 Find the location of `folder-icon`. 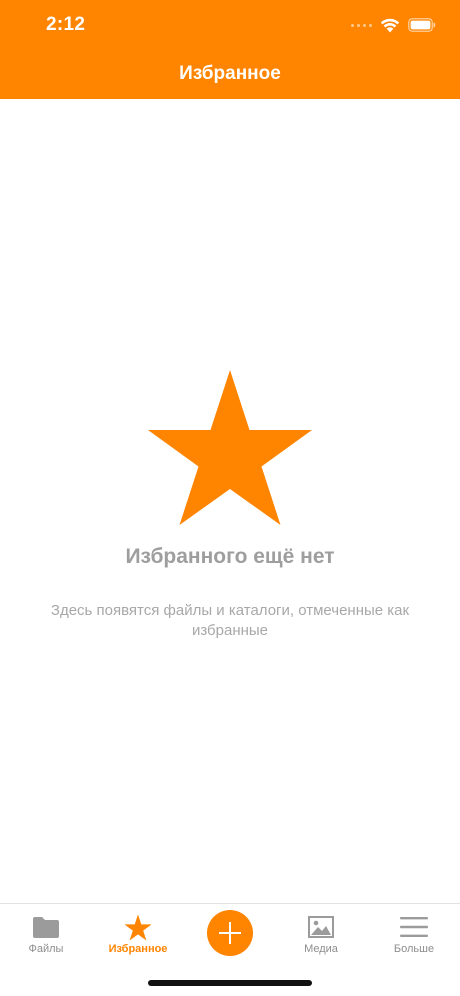

folder-icon is located at coordinates (46, 927).